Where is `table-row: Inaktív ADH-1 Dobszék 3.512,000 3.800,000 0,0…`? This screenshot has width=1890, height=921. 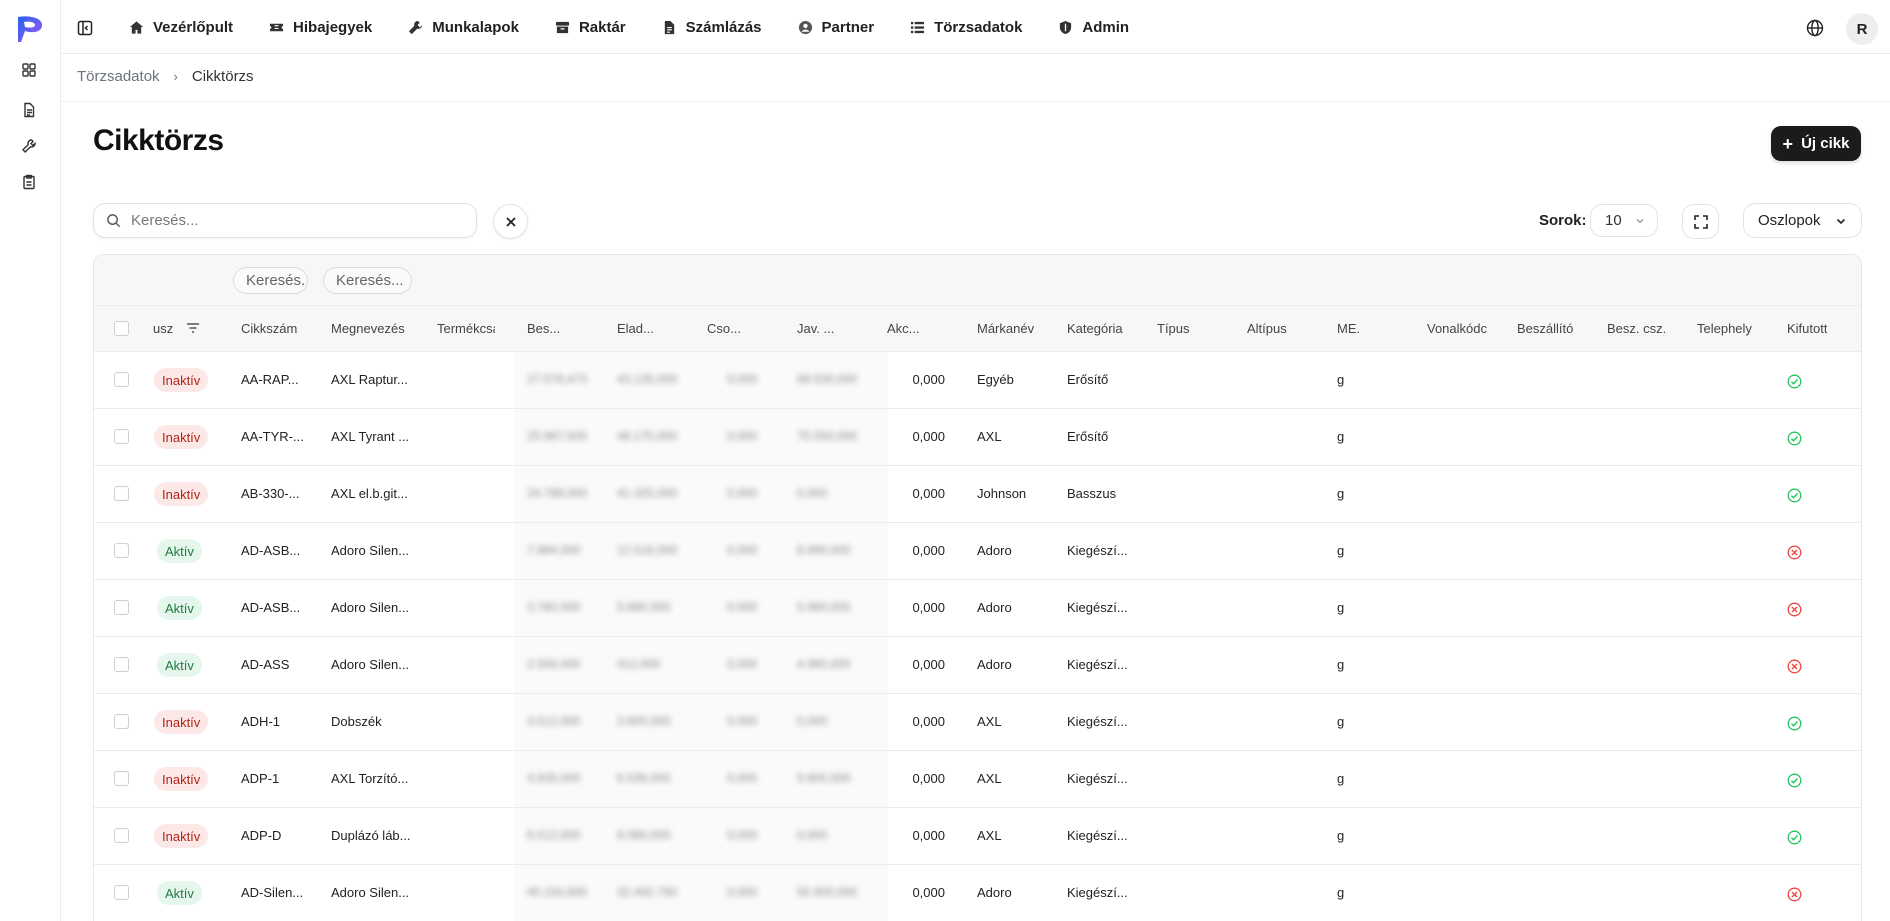 table-row: Inaktív ADH-1 Dobszék 3.512,000 3.800,000 0,0… is located at coordinates (977, 722).